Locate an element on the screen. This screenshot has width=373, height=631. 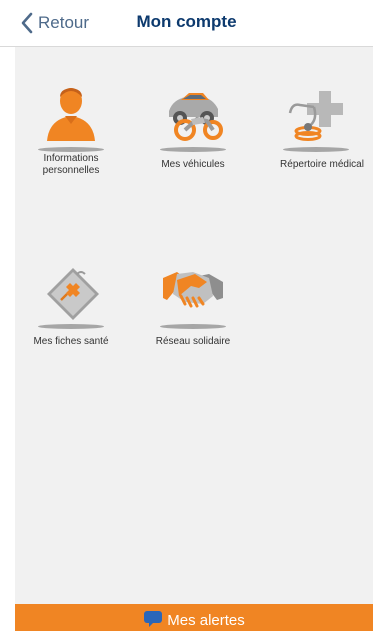
tile-label: Mes fiches santé is located at coordinates (71, 341).